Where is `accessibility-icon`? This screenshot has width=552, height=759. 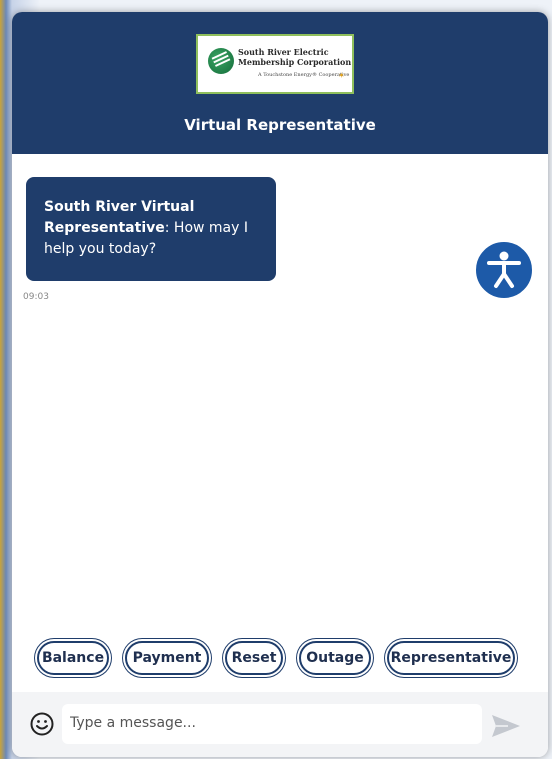 accessibility-icon is located at coordinates (504, 269).